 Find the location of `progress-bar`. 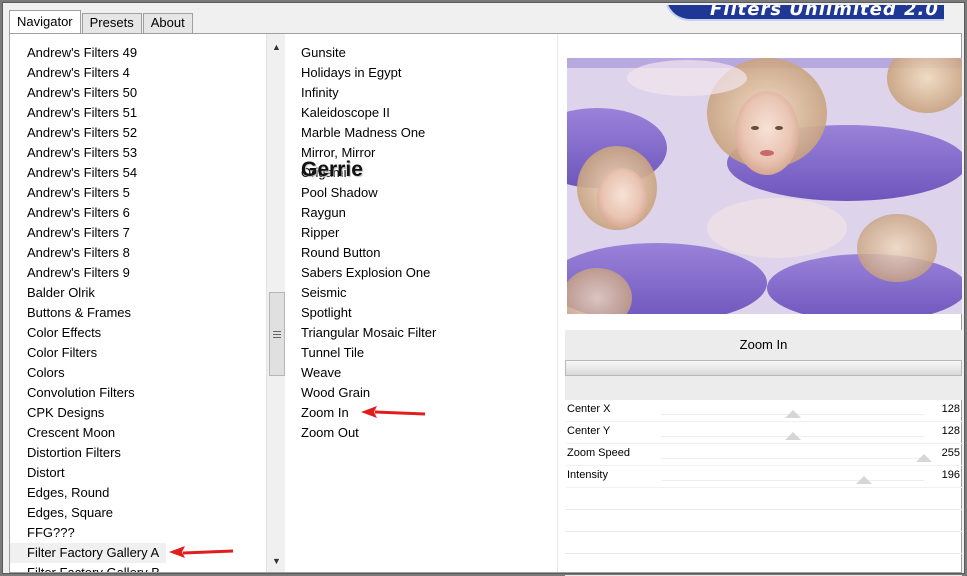

progress-bar is located at coordinates (763, 368).